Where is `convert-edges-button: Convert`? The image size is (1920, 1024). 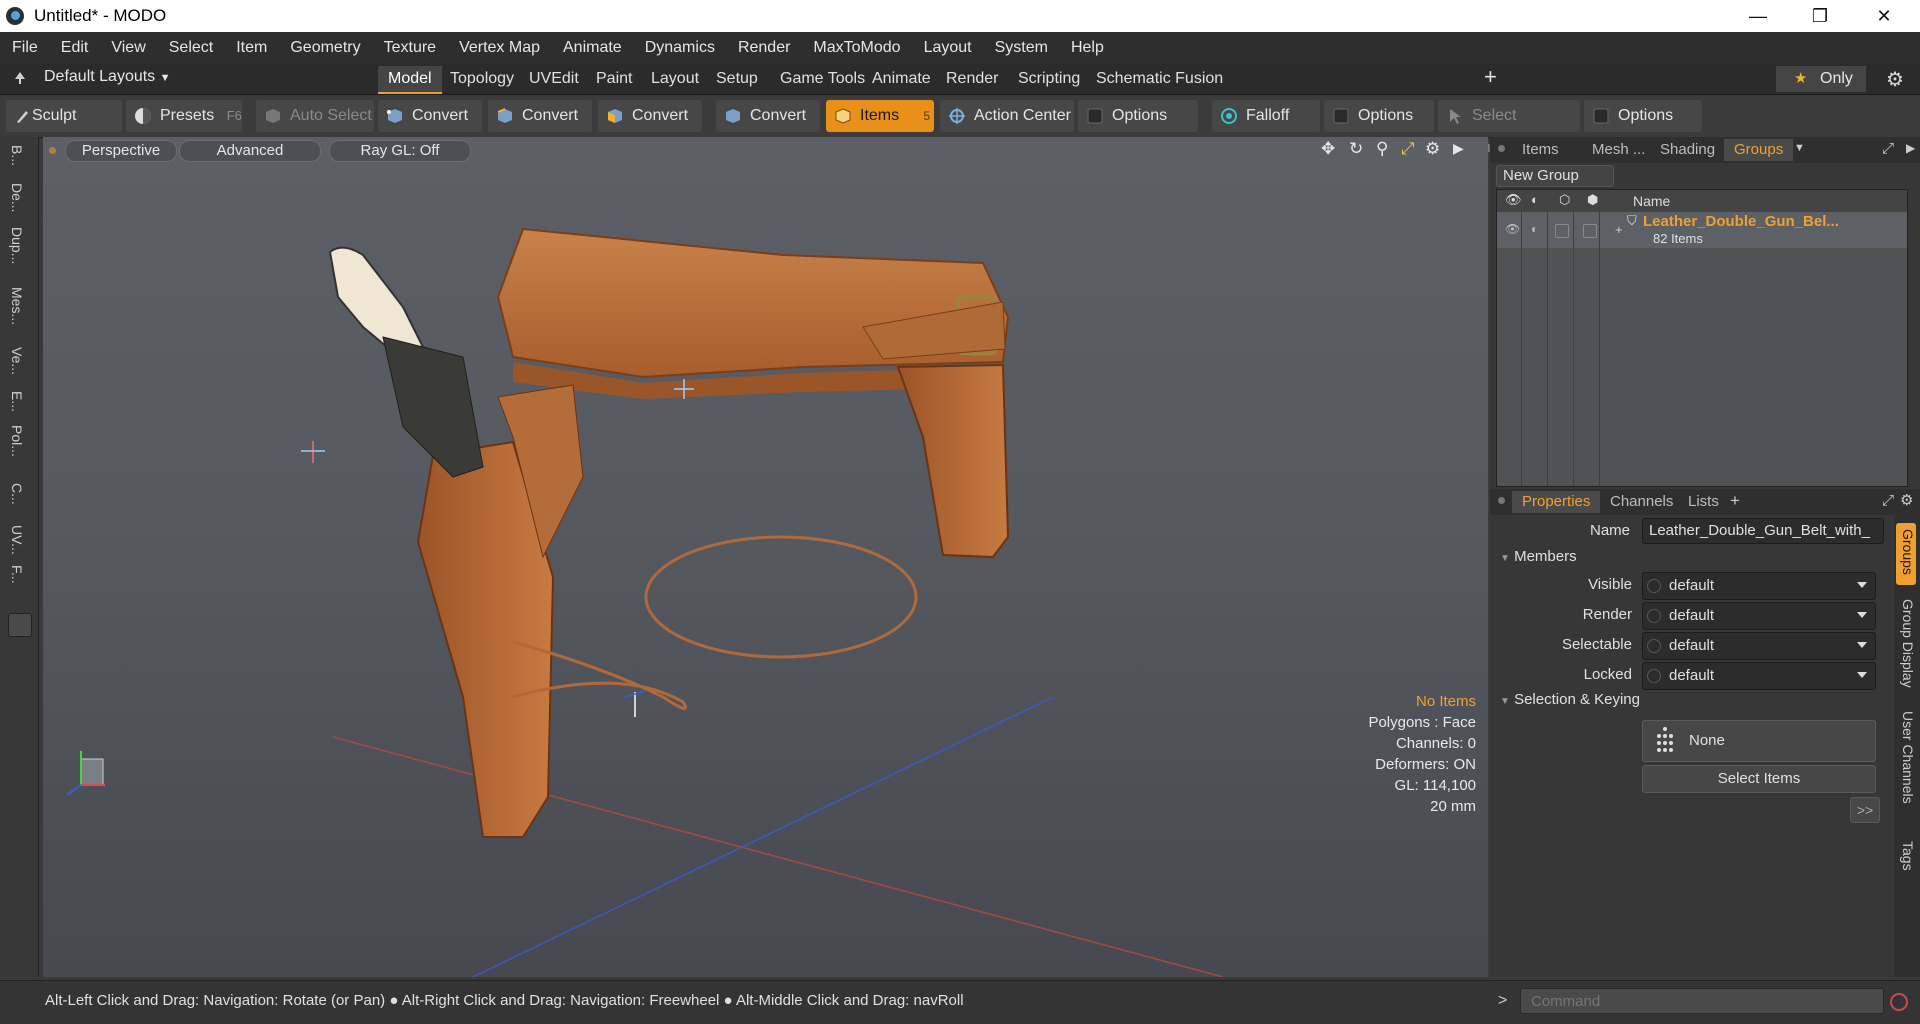
convert-edges-button: Convert is located at coordinates (540, 116).